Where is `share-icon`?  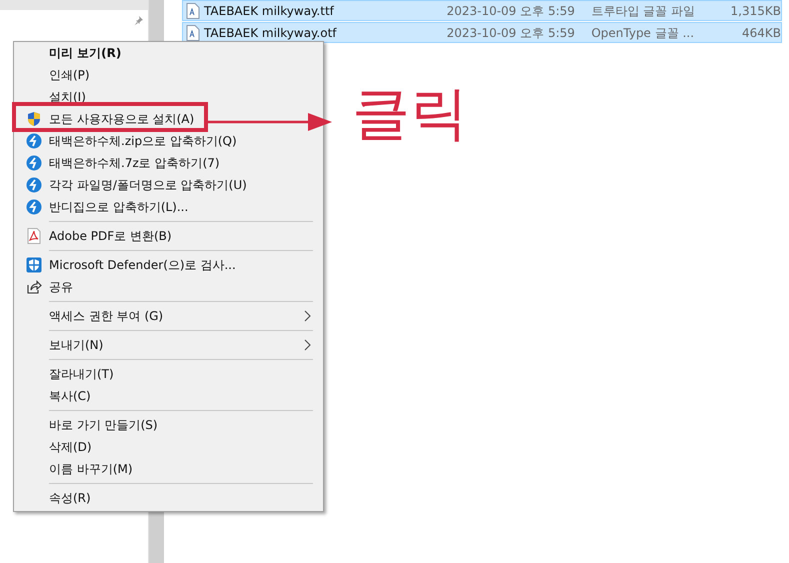
share-icon is located at coordinates (34, 287).